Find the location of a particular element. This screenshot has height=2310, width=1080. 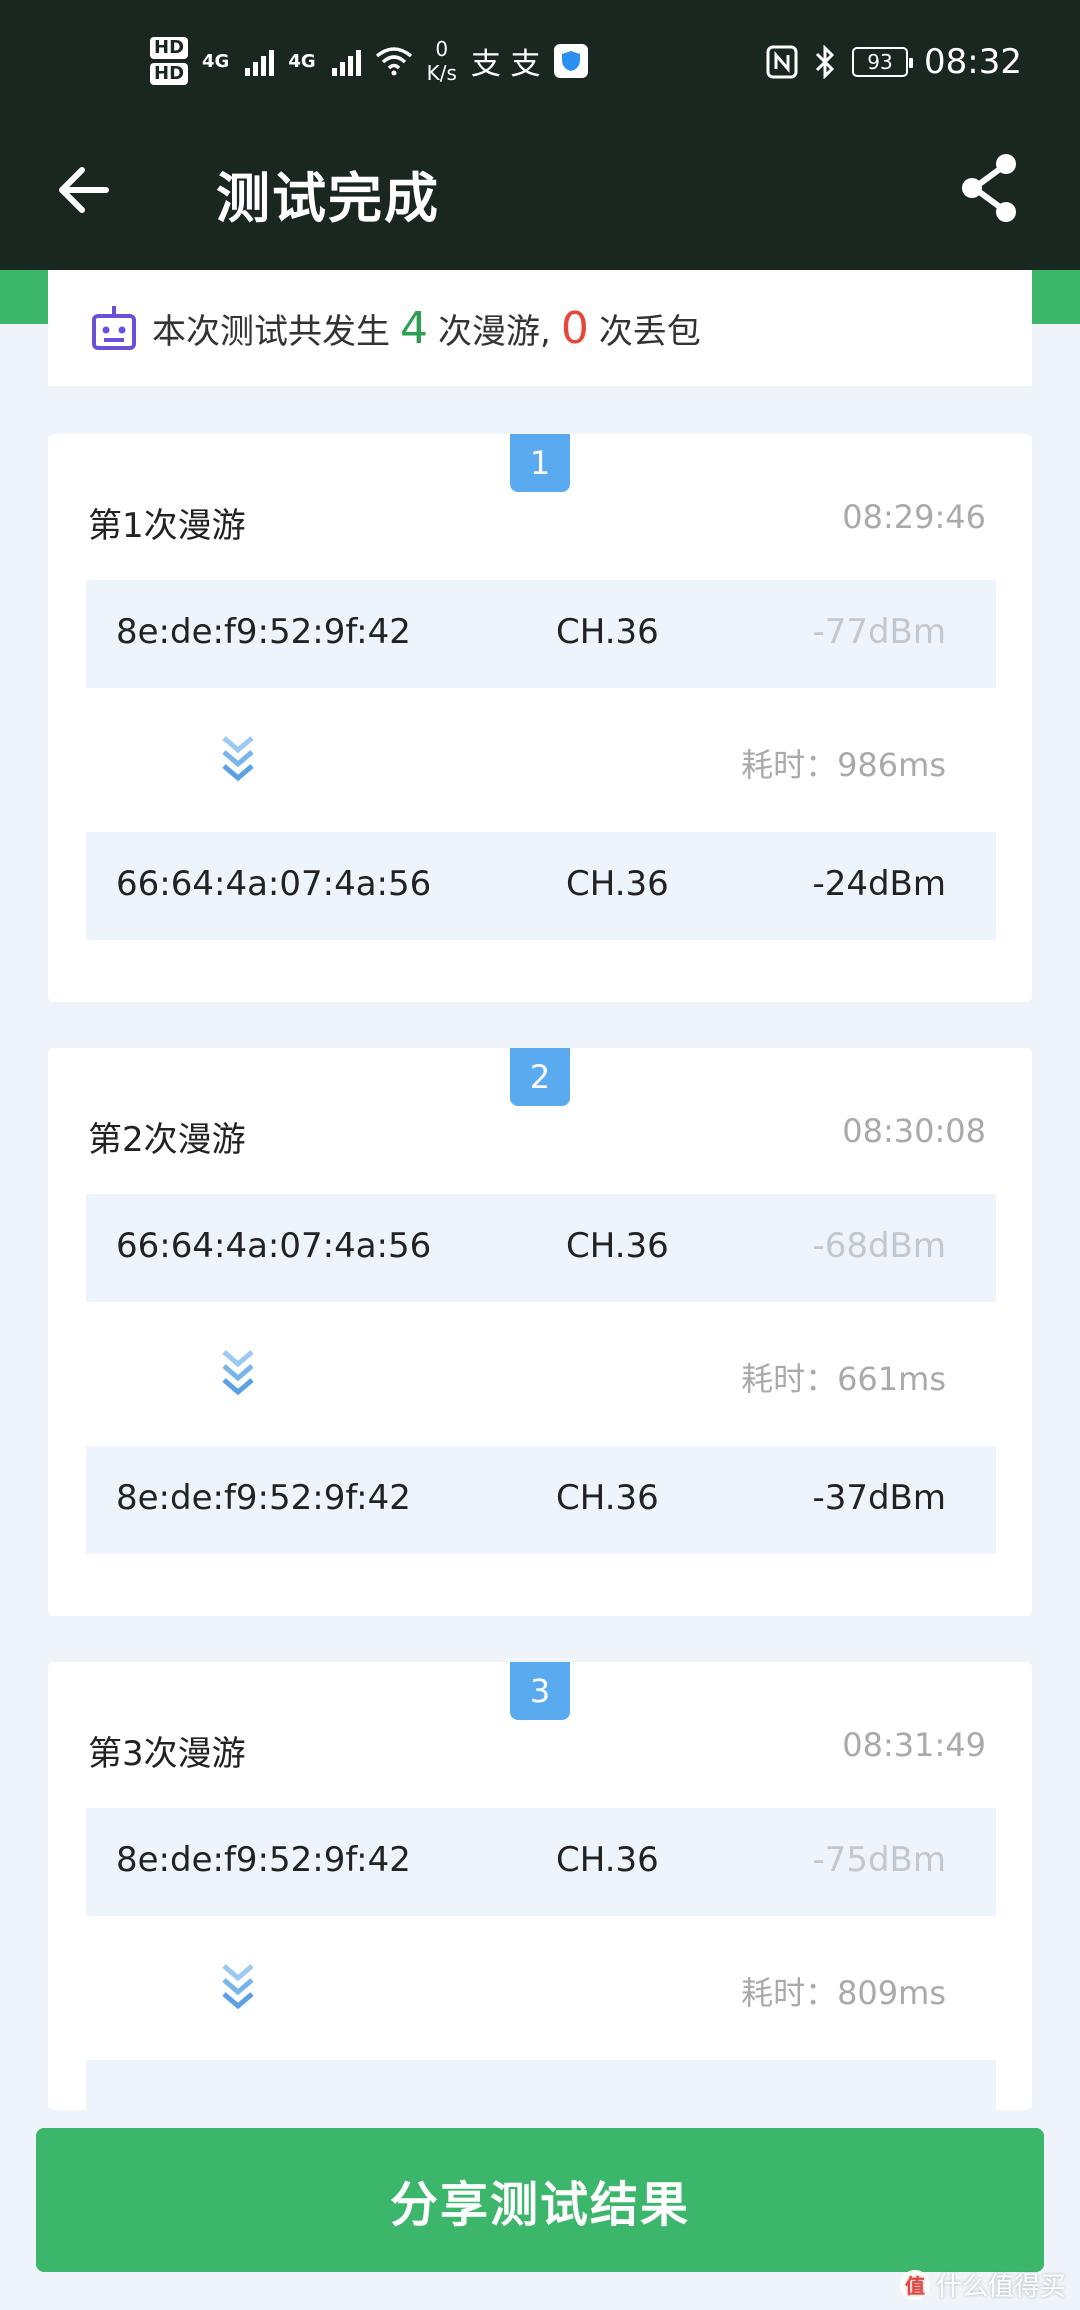

packet-loss-label: 次丢包 is located at coordinates (649, 331).